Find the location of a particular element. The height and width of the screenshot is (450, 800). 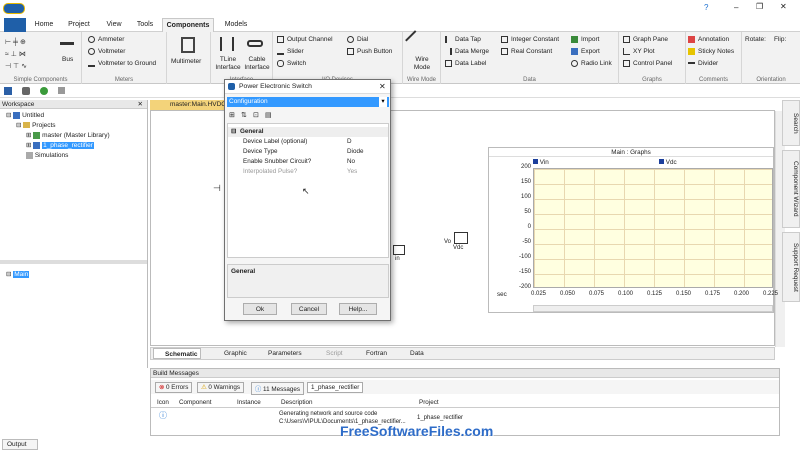

property-row: Device Label (optional) D is located at coordinates (310, 142).